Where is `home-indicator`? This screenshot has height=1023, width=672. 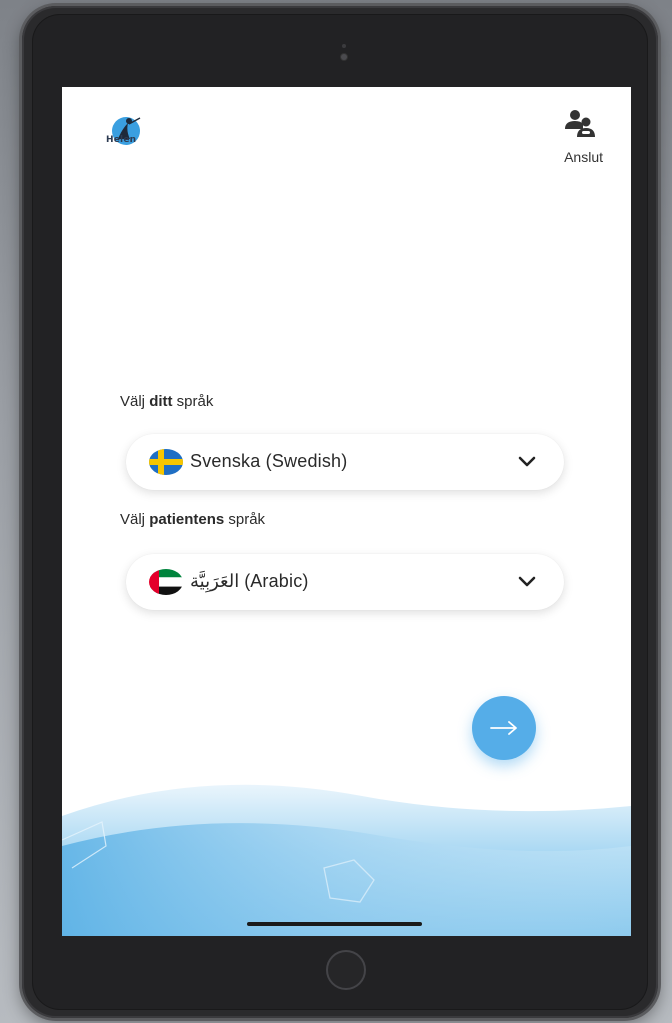 home-indicator is located at coordinates (334, 924).